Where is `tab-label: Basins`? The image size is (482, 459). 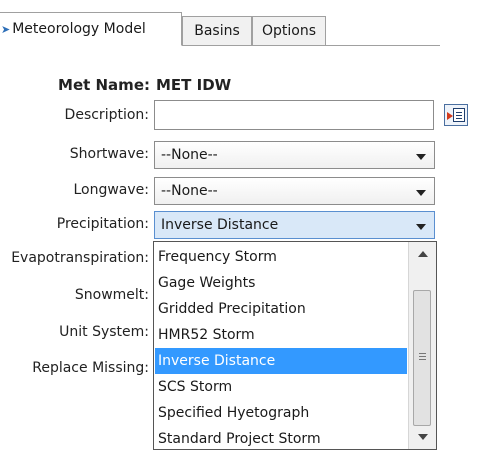 tab-label: Basins is located at coordinates (217, 31).